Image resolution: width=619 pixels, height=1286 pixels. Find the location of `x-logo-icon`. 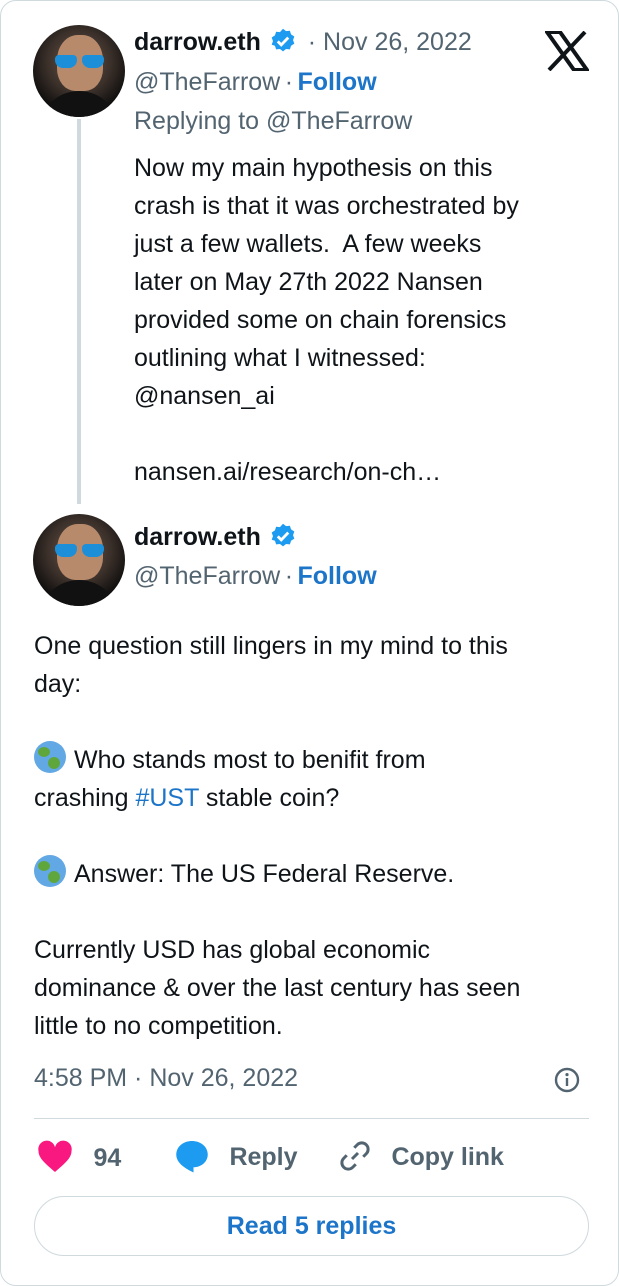

x-logo-icon is located at coordinates (567, 51).